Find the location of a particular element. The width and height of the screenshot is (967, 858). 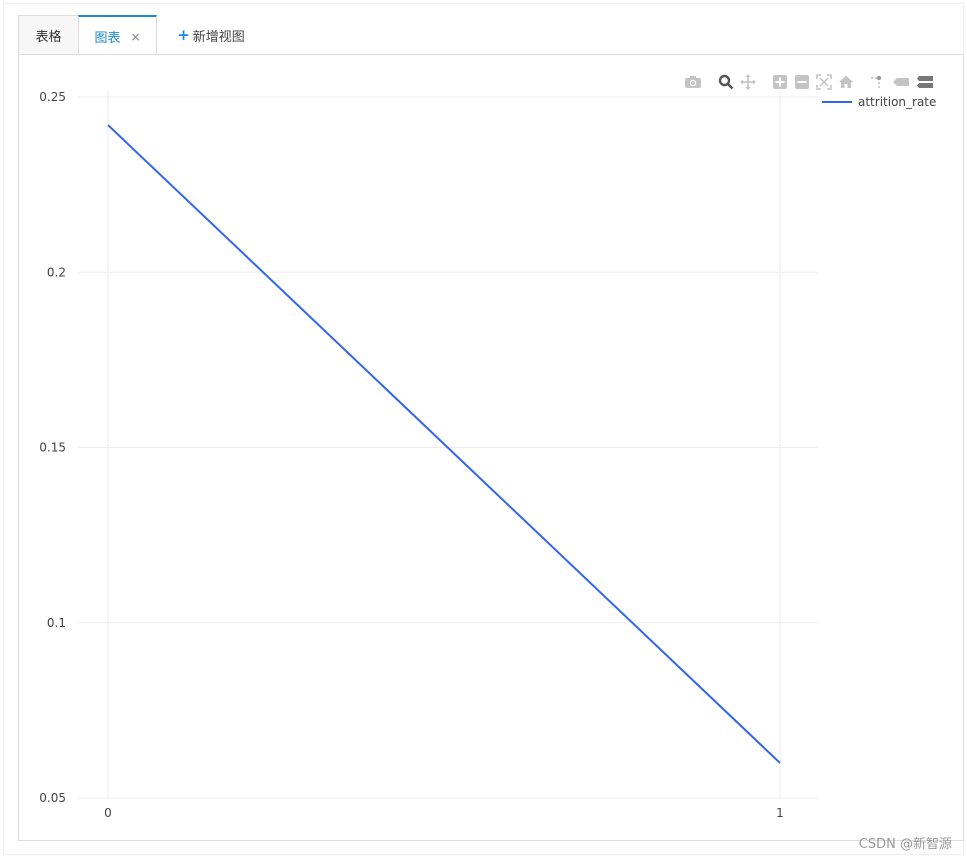

hover-compare-icon is located at coordinates (925, 82).